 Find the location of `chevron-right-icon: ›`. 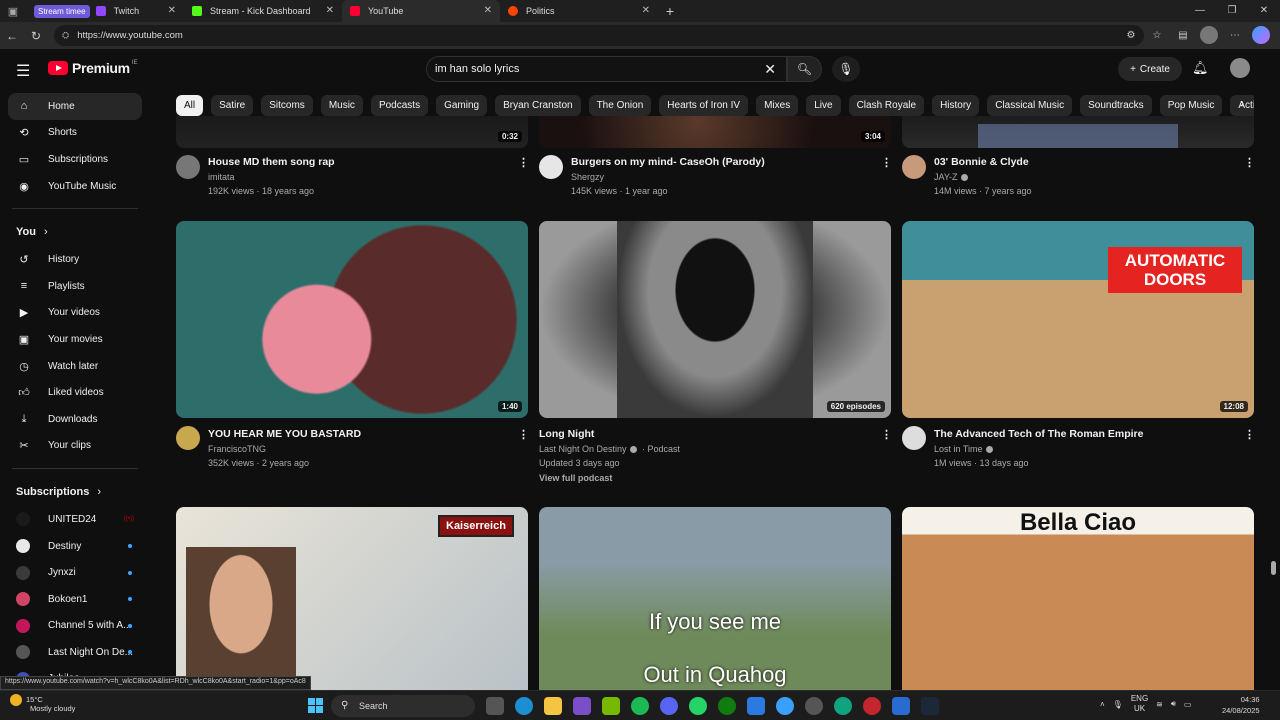

chevron-right-icon: › is located at coordinates (1242, 103).